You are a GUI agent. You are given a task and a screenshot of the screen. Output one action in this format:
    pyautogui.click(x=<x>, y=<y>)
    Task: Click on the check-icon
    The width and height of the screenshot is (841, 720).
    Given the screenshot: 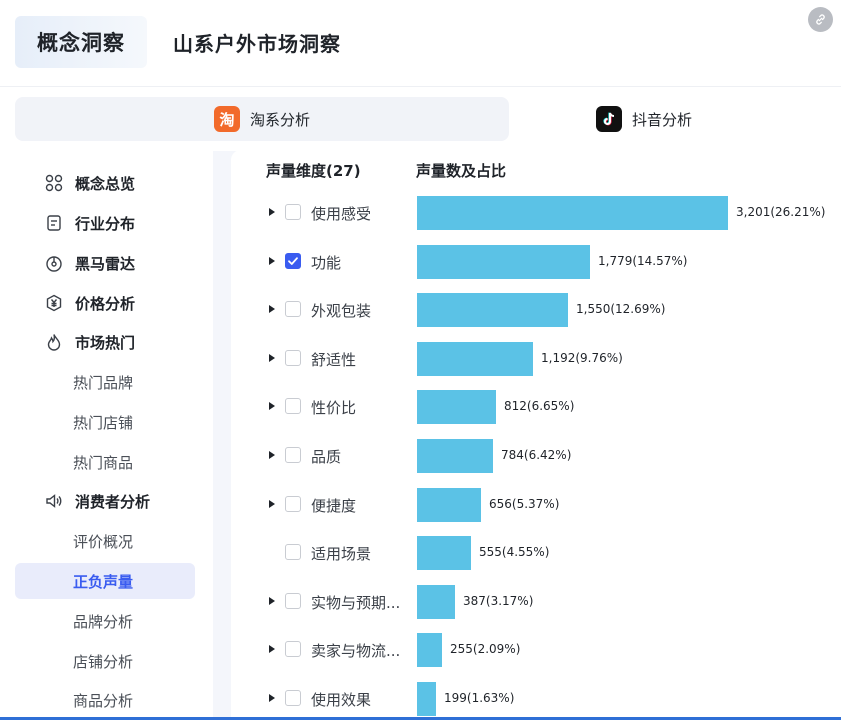 What is the action you would take?
    pyautogui.click(x=293, y=260)
    